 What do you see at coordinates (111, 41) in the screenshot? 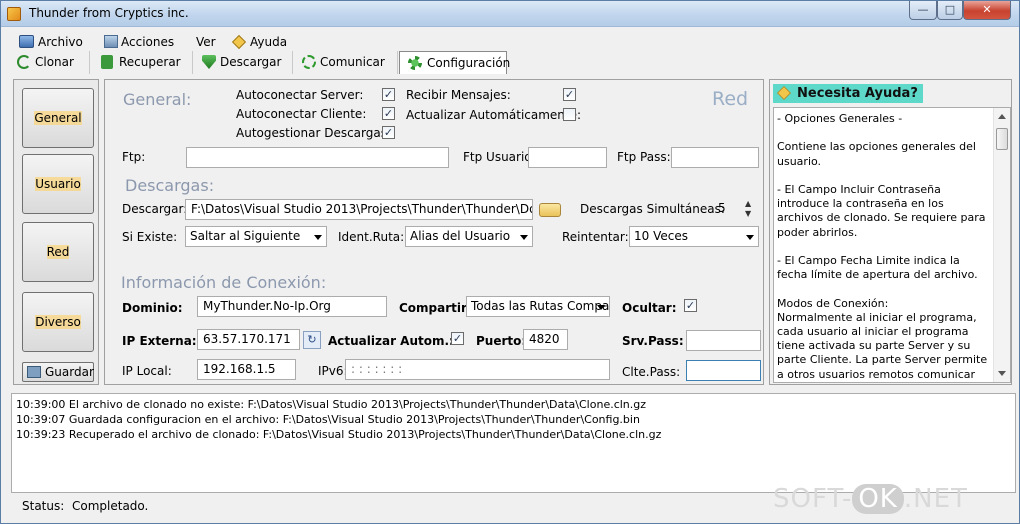
I see `acciones-icon` at bounding box center [111, 41].